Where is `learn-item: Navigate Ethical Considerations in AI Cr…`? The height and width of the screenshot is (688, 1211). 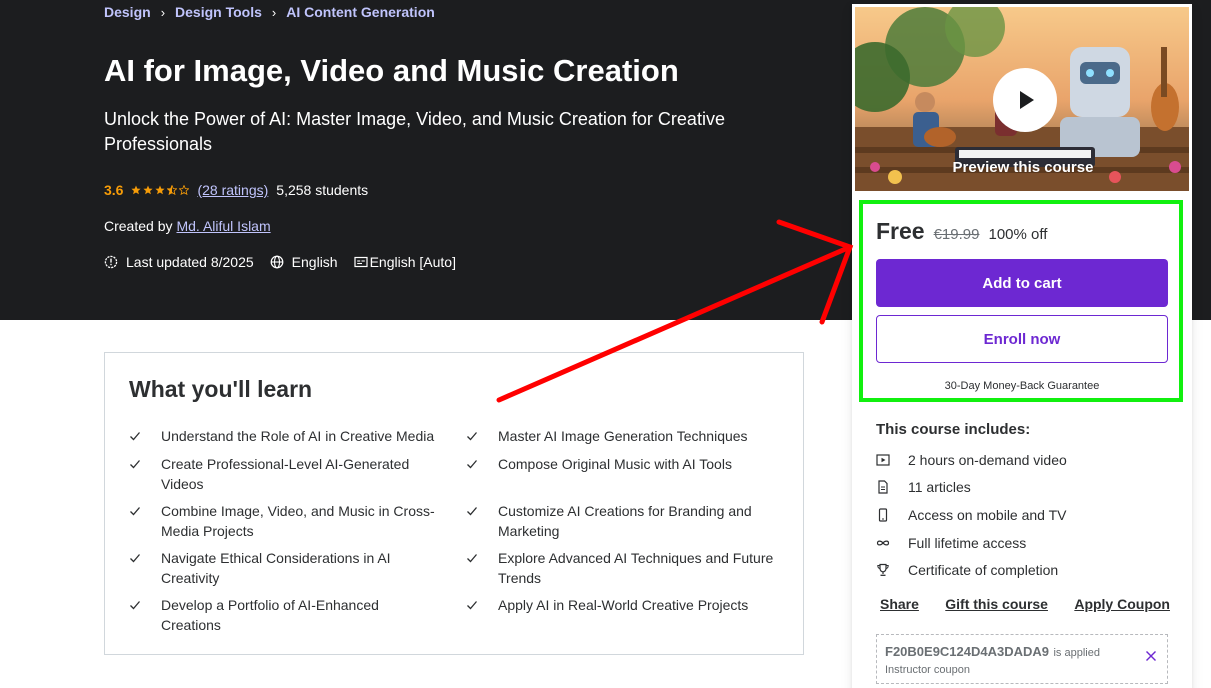 learn-item: Navigate Ethical Considerations in AI Cr… is located at coordinates (279, 568).